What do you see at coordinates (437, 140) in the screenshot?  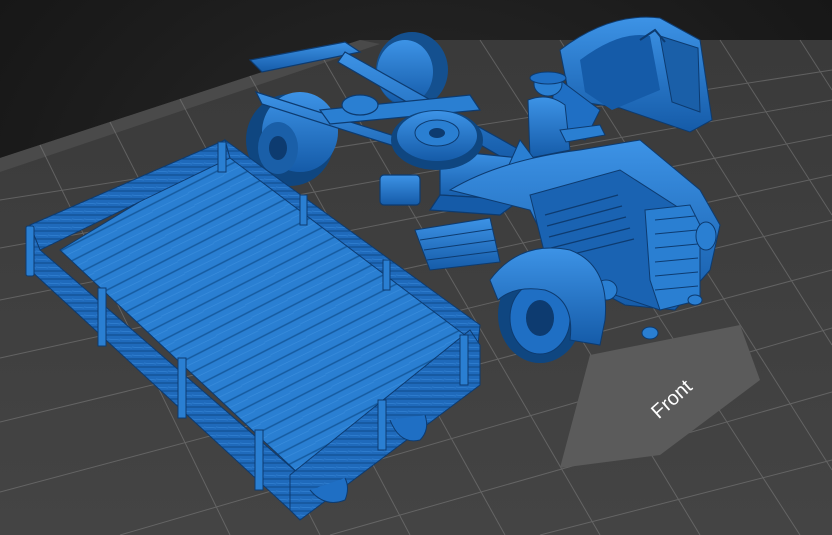 I see `spare-wheel` at bounding box center [437, 140].